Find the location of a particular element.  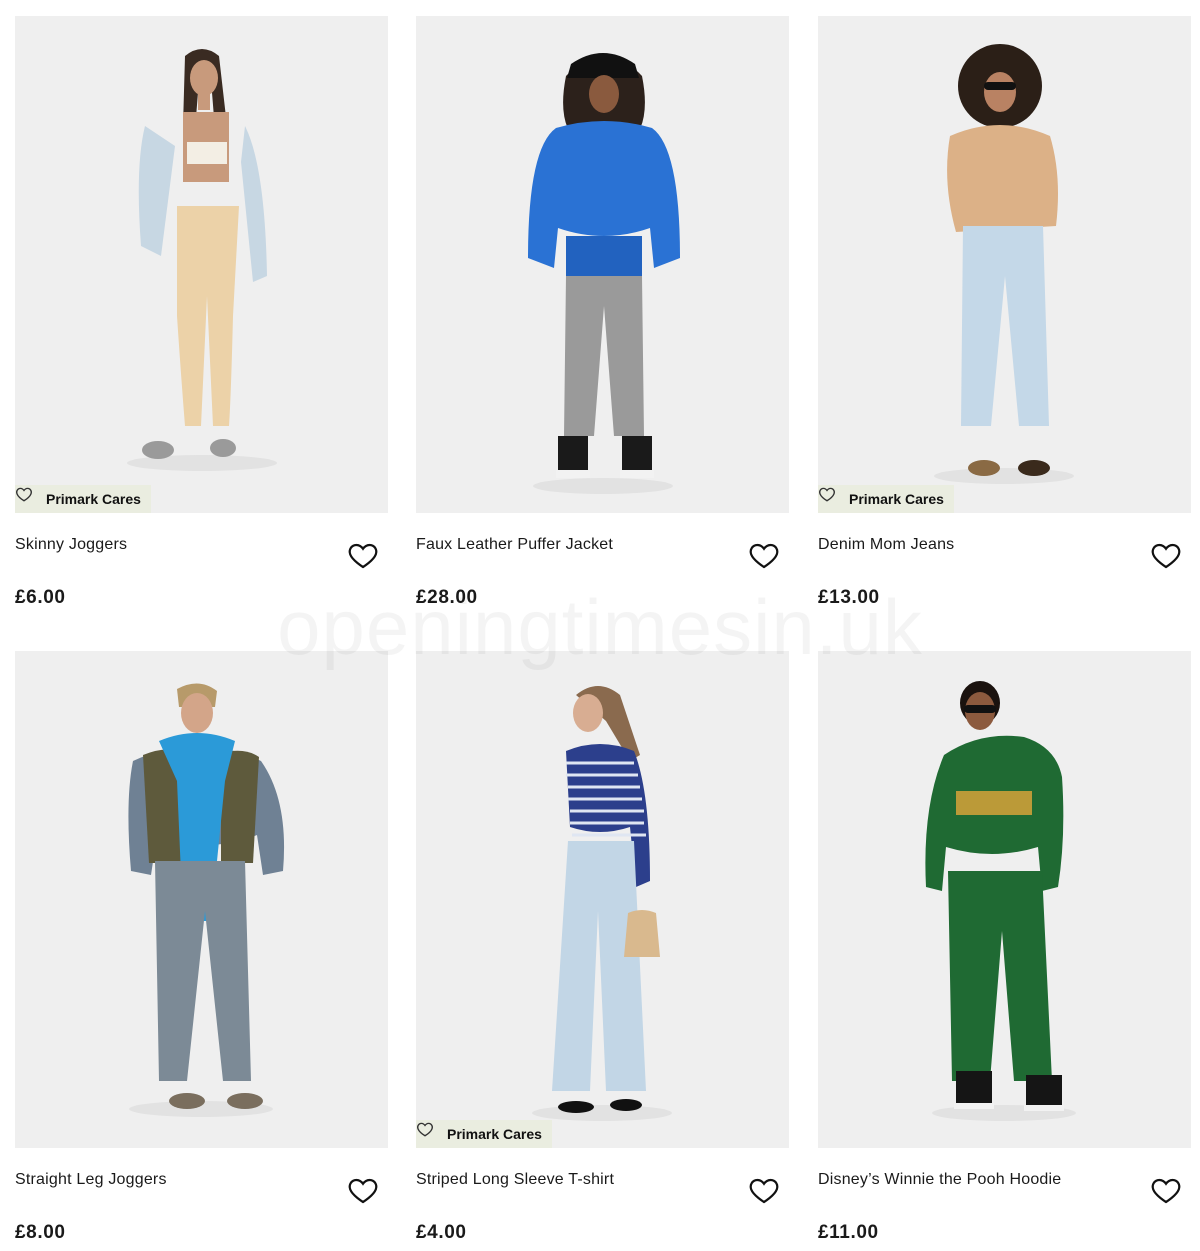

product-name: Denim Mom Jeans is located at coordinates (978, 545).